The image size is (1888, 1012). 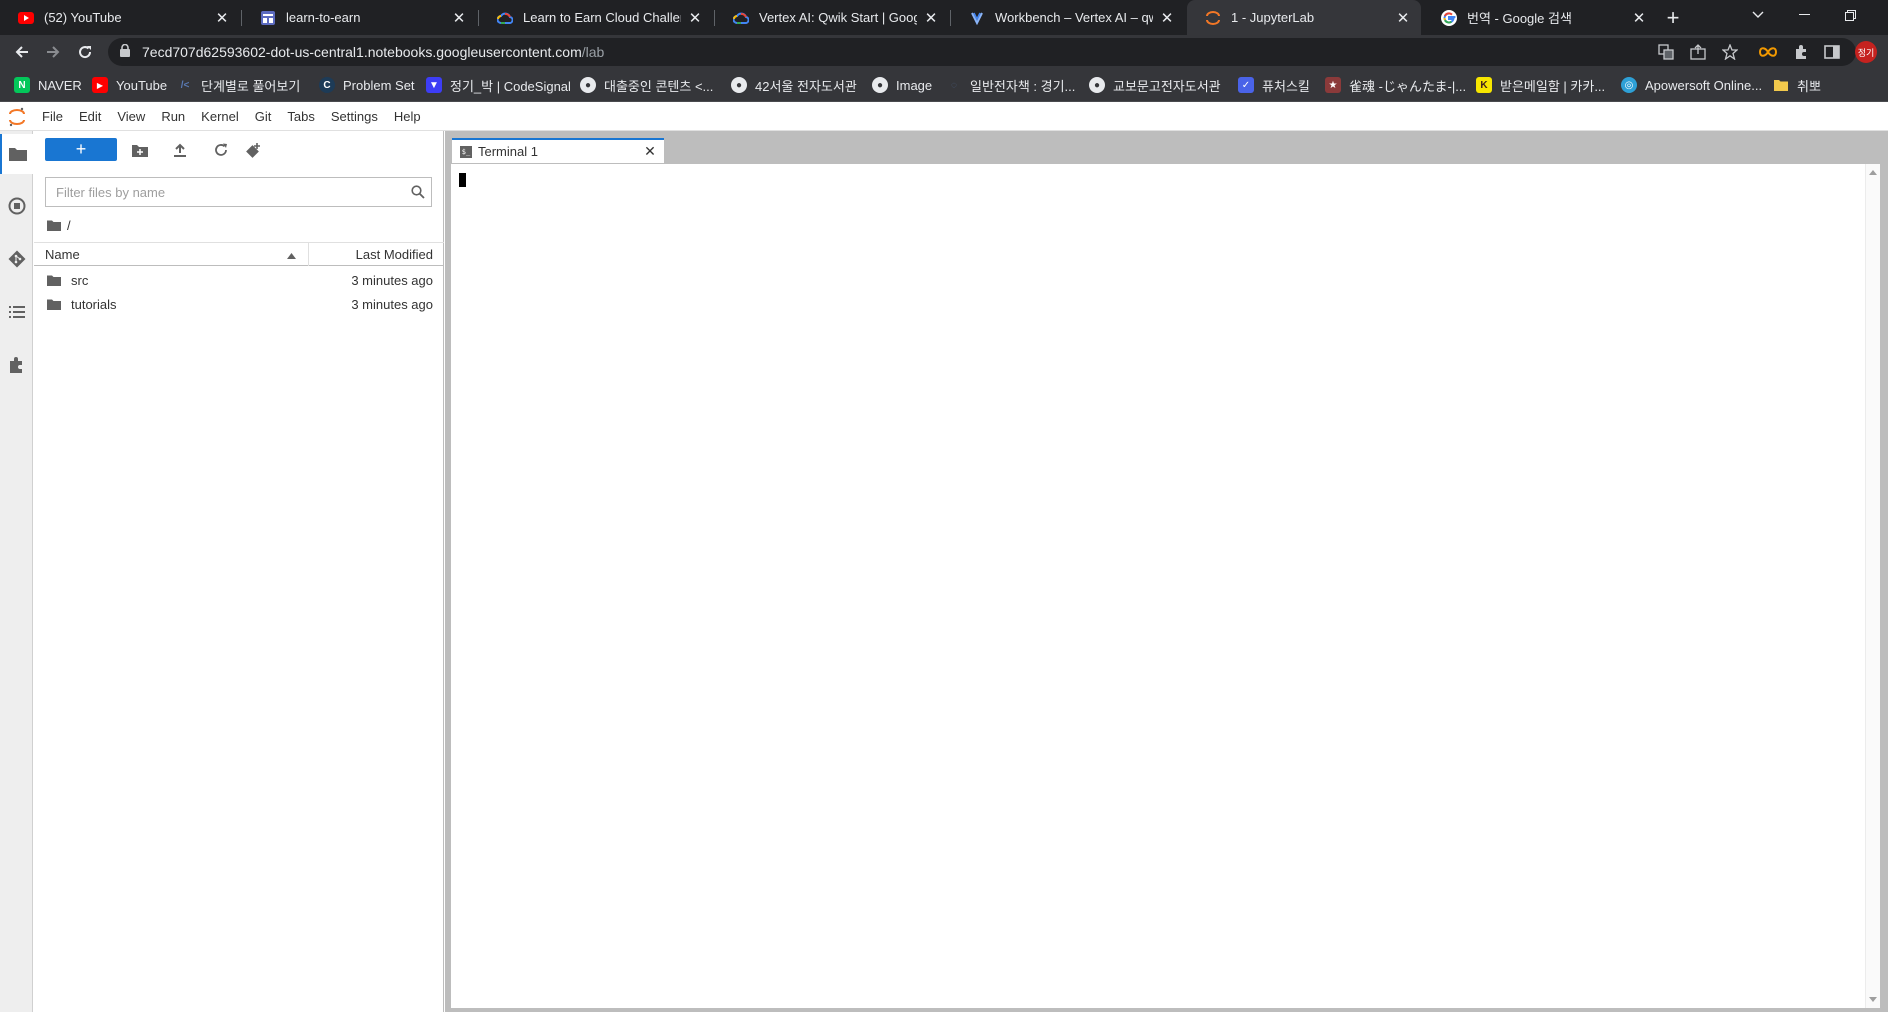 What do you see at coordinates (69, 225) in the screenshot?
I see `breadcrumb-root: /` at bounding box center [69, 225].